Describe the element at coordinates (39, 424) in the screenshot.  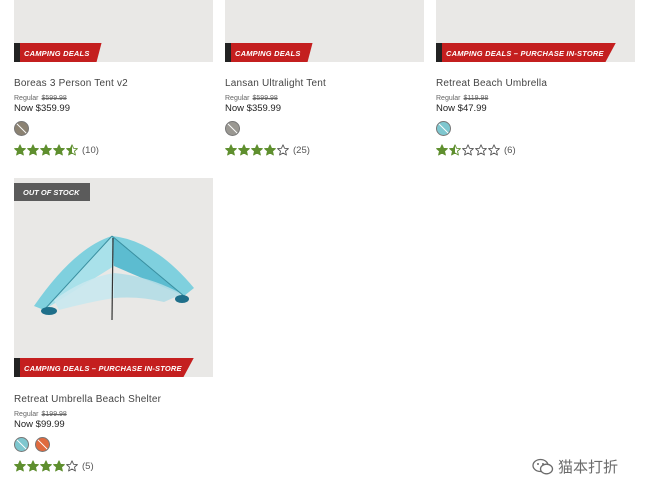
I see `sale-price: Now $99.99` at that location.